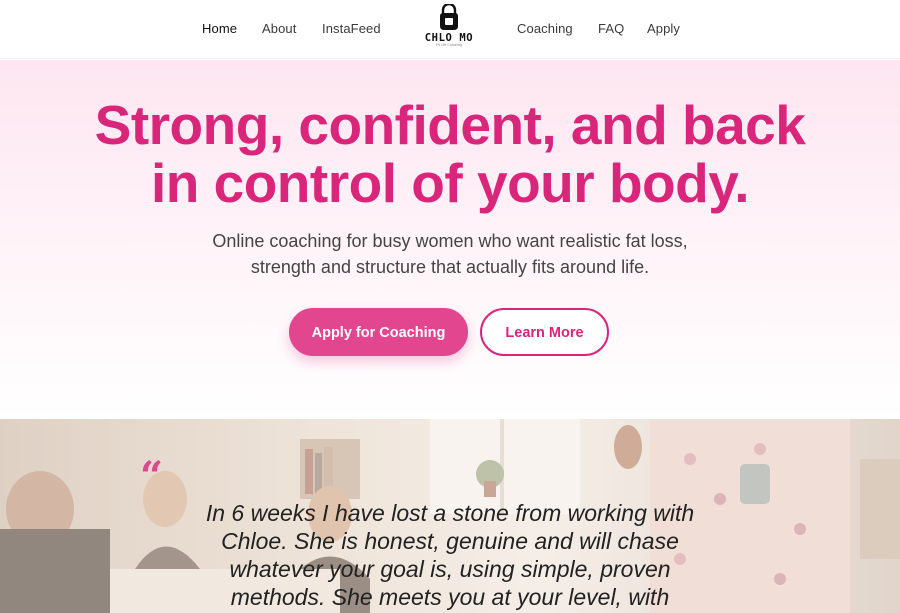  I want to click on learn-more-button: Learn More, so click(544, 332).